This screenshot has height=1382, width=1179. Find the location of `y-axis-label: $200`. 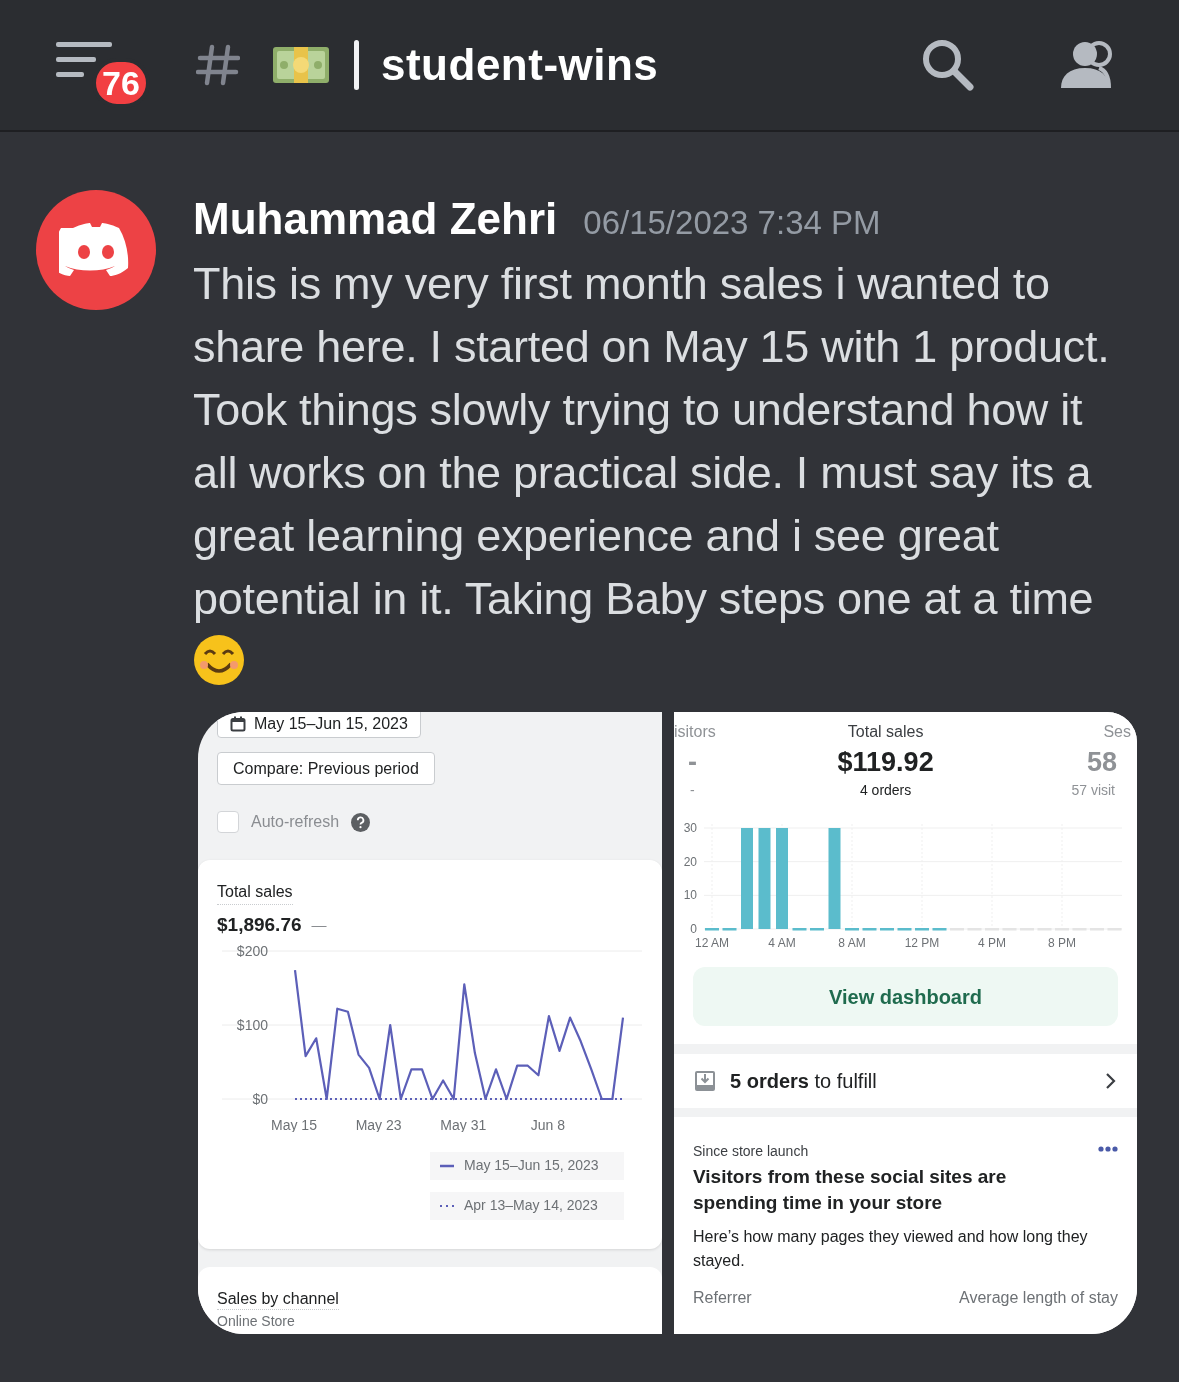

y-axis-label: $200 is located at coordinates (252, 950).